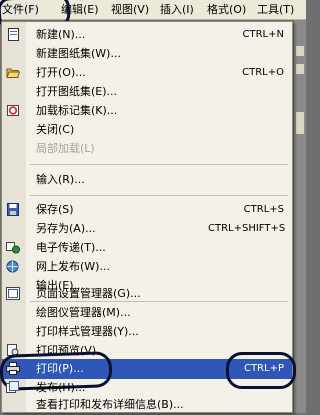 The height and width of the screenshot is (415, 320). Describe the element at coordinates (55, 129) in the screenshot. I see `menu-item-label: 关闭(C)` at that location.